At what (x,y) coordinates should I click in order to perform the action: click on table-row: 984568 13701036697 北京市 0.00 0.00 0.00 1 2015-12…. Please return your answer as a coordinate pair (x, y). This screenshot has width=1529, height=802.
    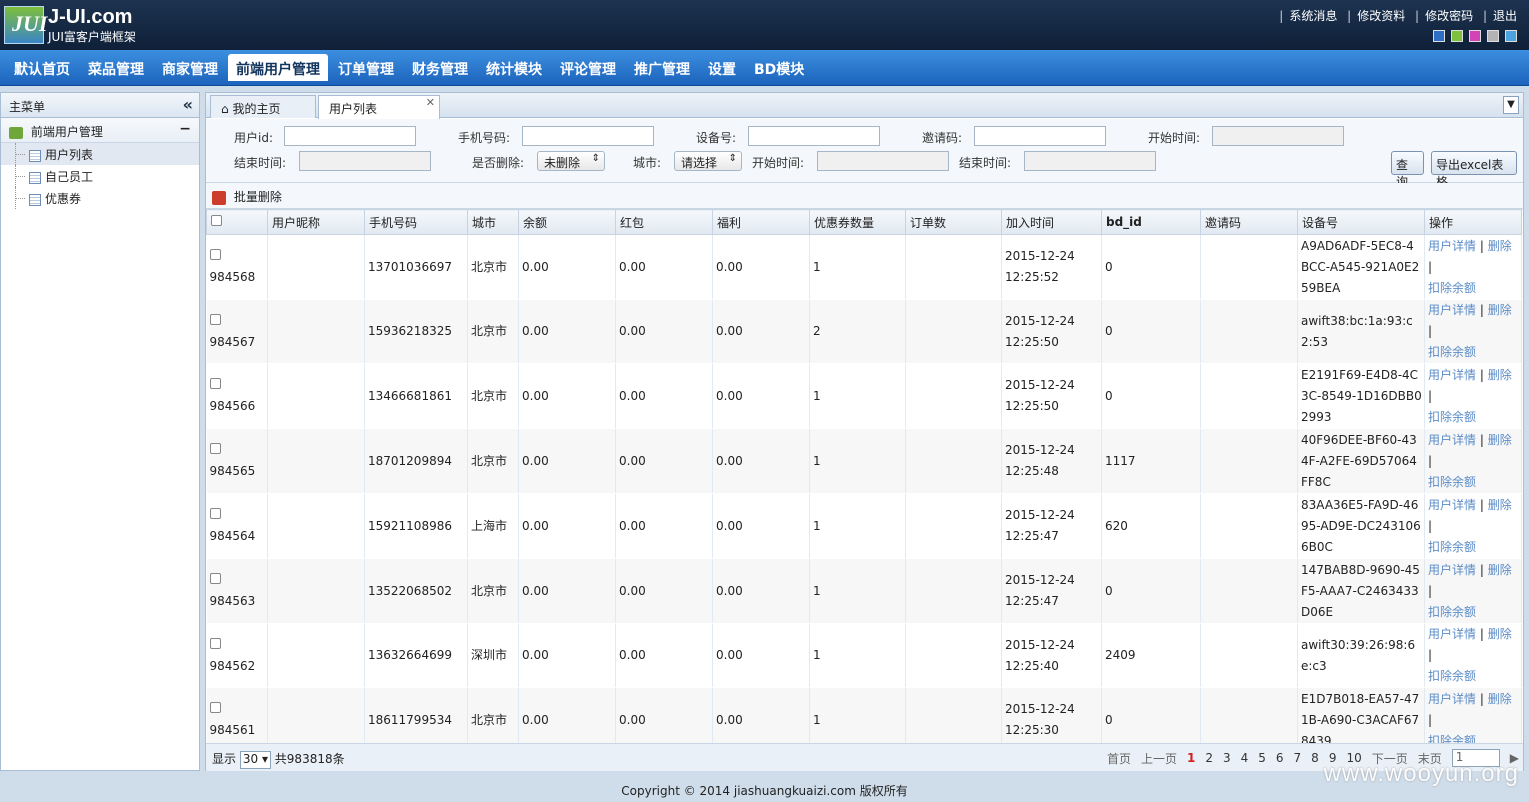
    Looking at the image, I should click on (864, 267).